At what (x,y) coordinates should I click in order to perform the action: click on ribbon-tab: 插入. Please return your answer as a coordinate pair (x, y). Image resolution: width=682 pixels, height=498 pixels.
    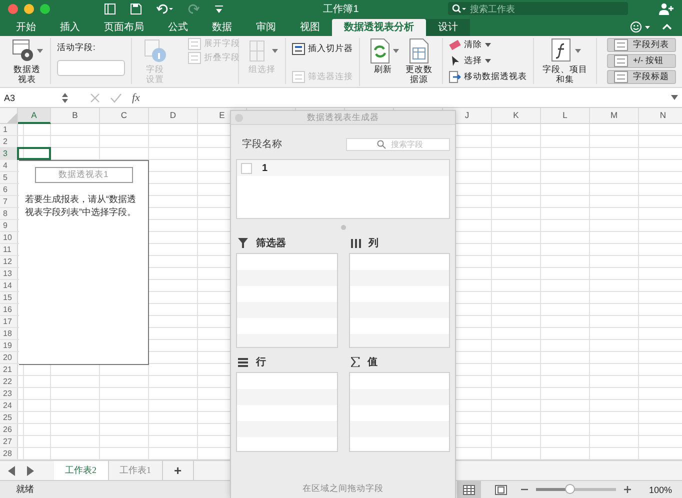
    Looking at the image, I should click on (70, 27).